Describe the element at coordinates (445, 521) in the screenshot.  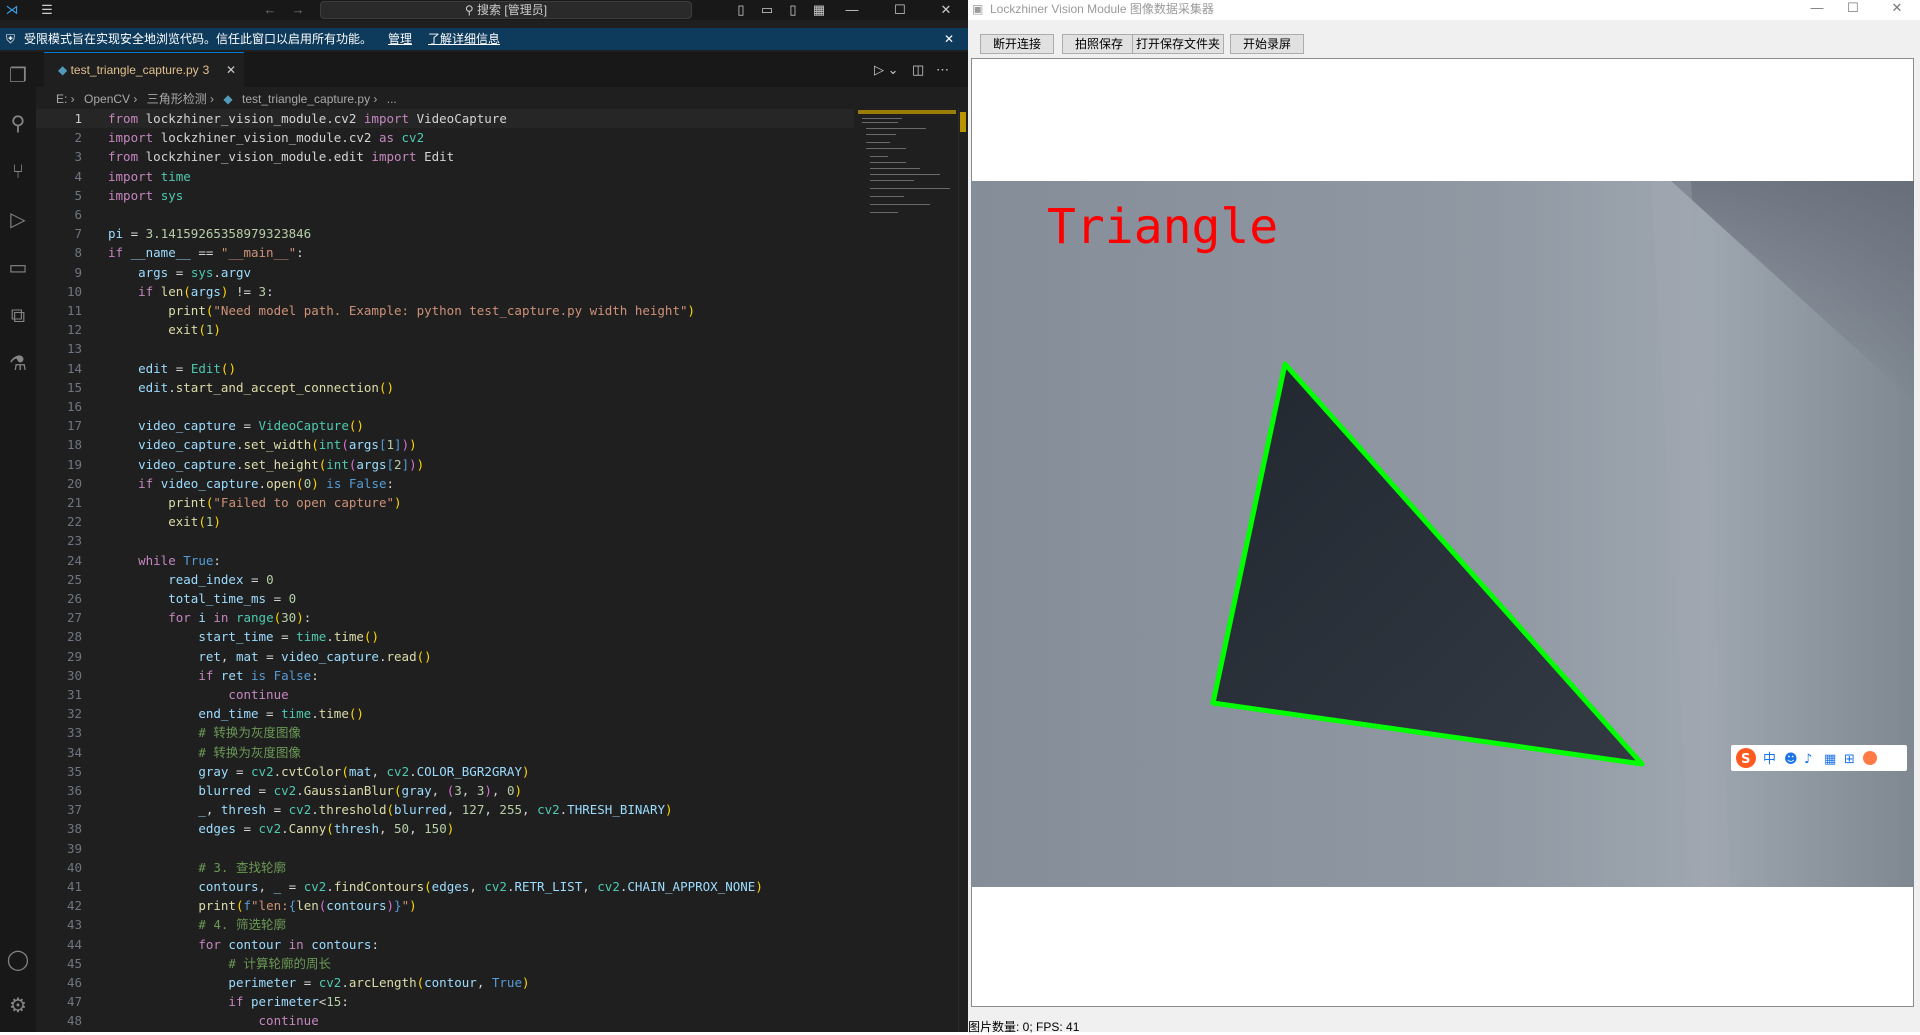
I see `code-line: 22 exit(1)` at that location.